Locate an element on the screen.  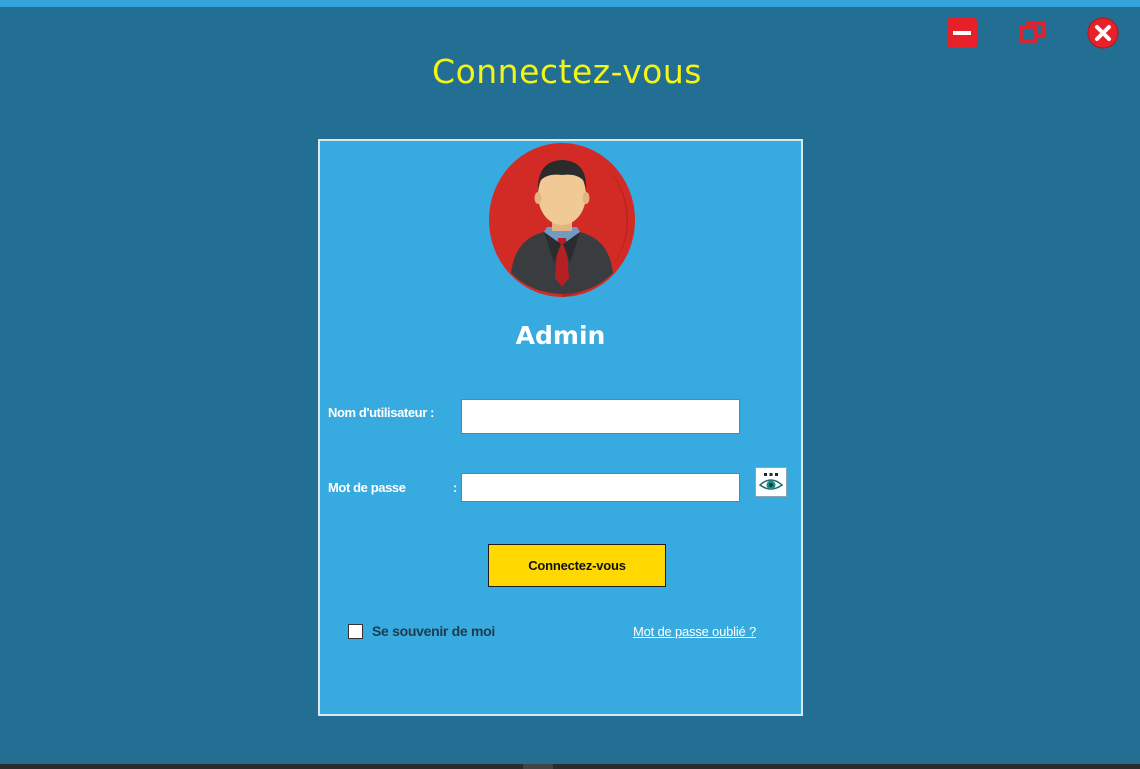
title-accent-bar is located at coordinates (570, 3).